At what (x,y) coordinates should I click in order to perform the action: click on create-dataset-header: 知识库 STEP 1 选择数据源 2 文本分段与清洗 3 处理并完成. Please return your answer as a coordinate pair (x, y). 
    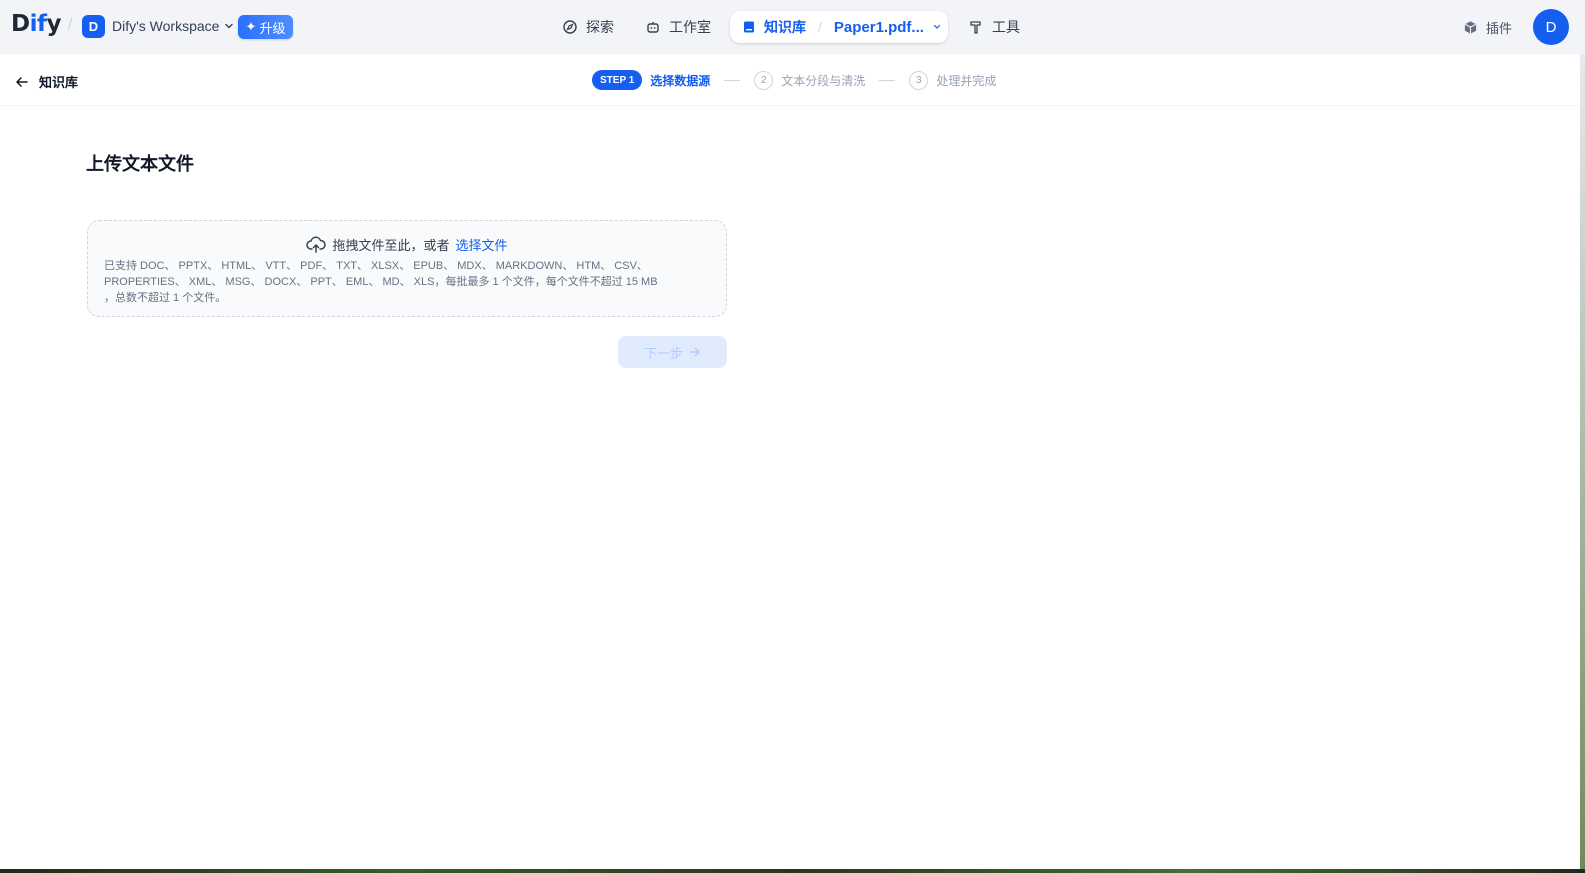
    Looking at the image, I should click on (792, 80).